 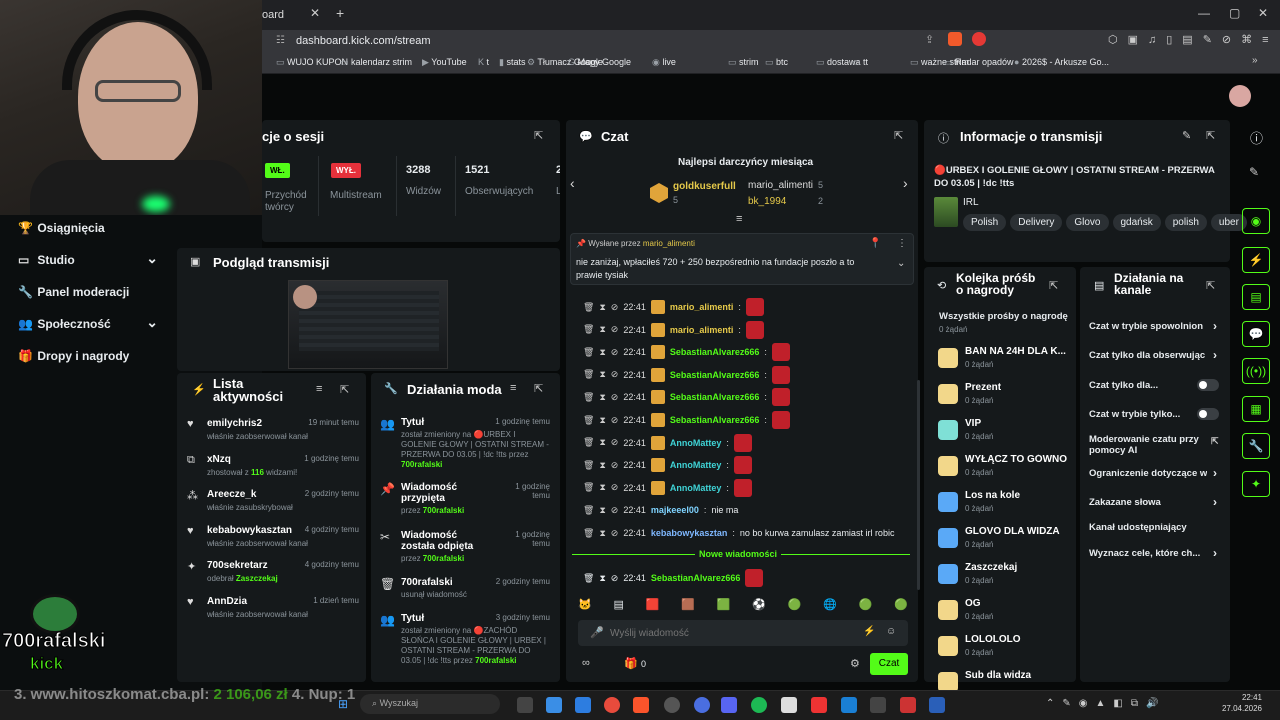 What do you see at coordinates (1154, 553) in the screenshot?
I see `channel-action-item: Wyznacz cele, które ch... ›` at bounding box center [1154, 553].